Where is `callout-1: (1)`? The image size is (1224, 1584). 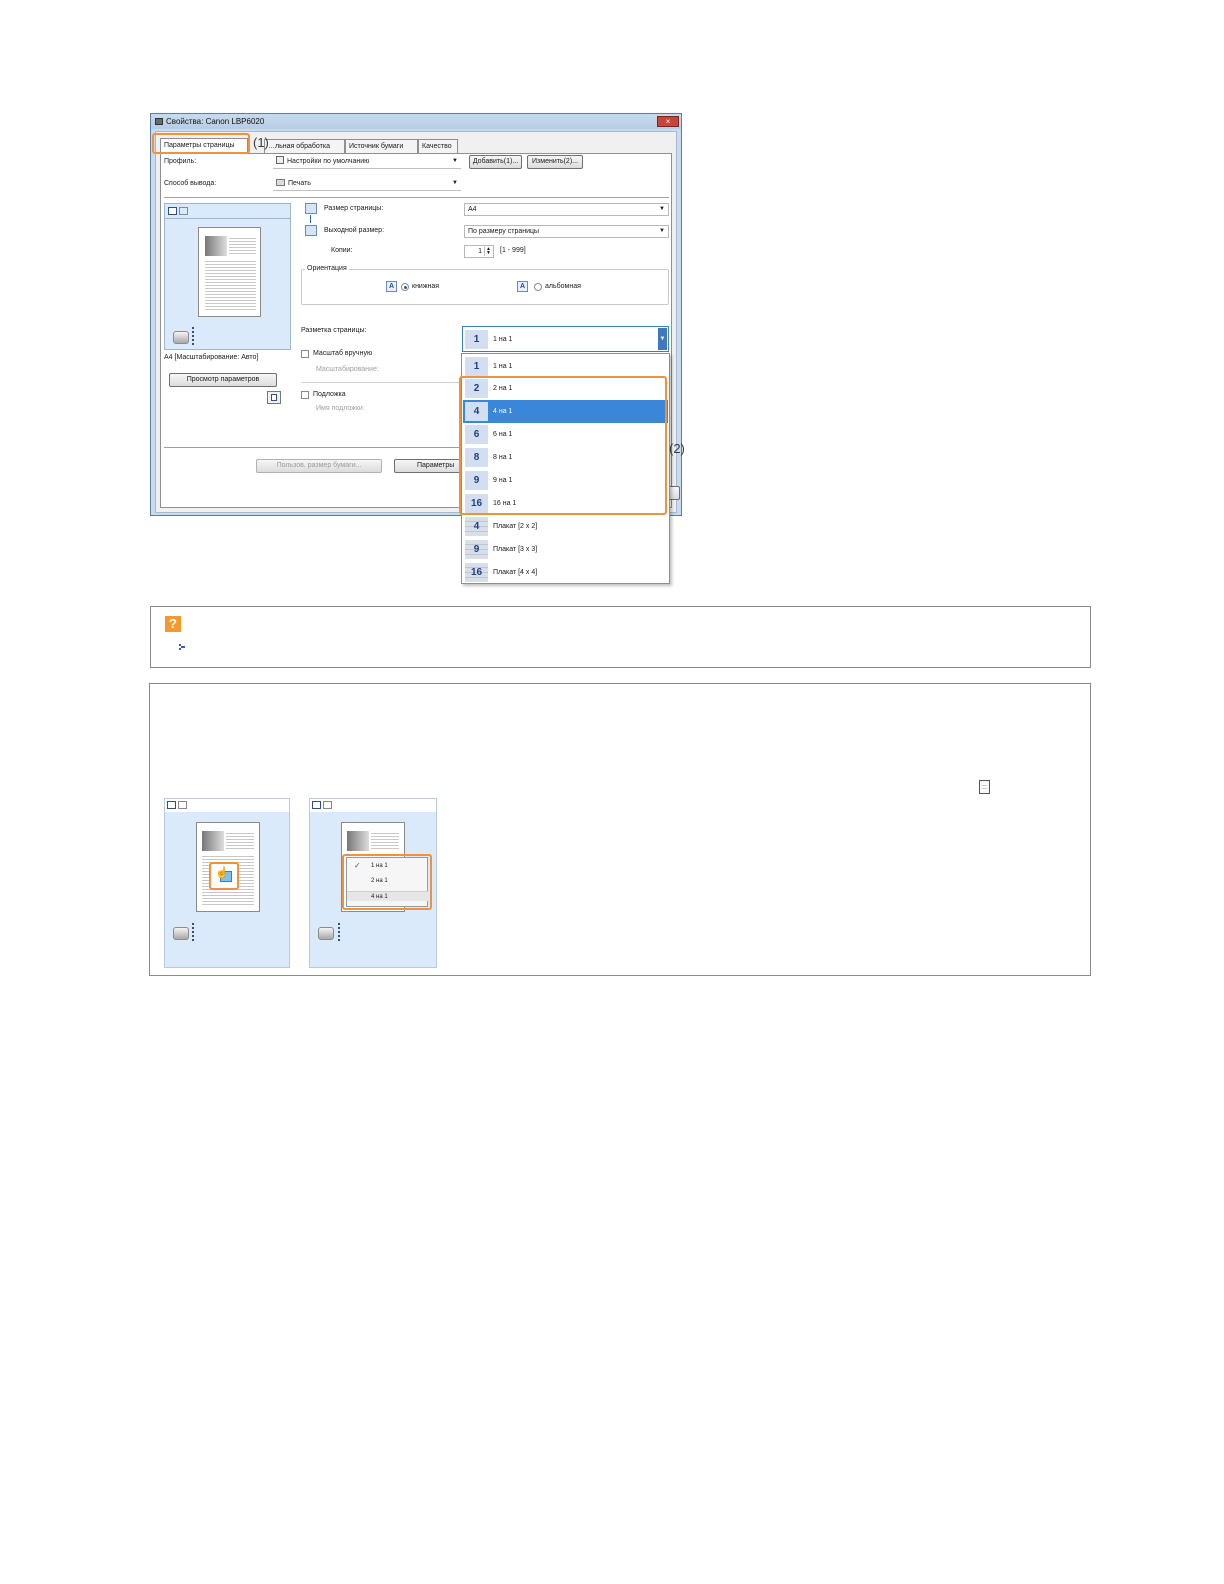 callout-1: (1) is located at coordinates (261, 142).